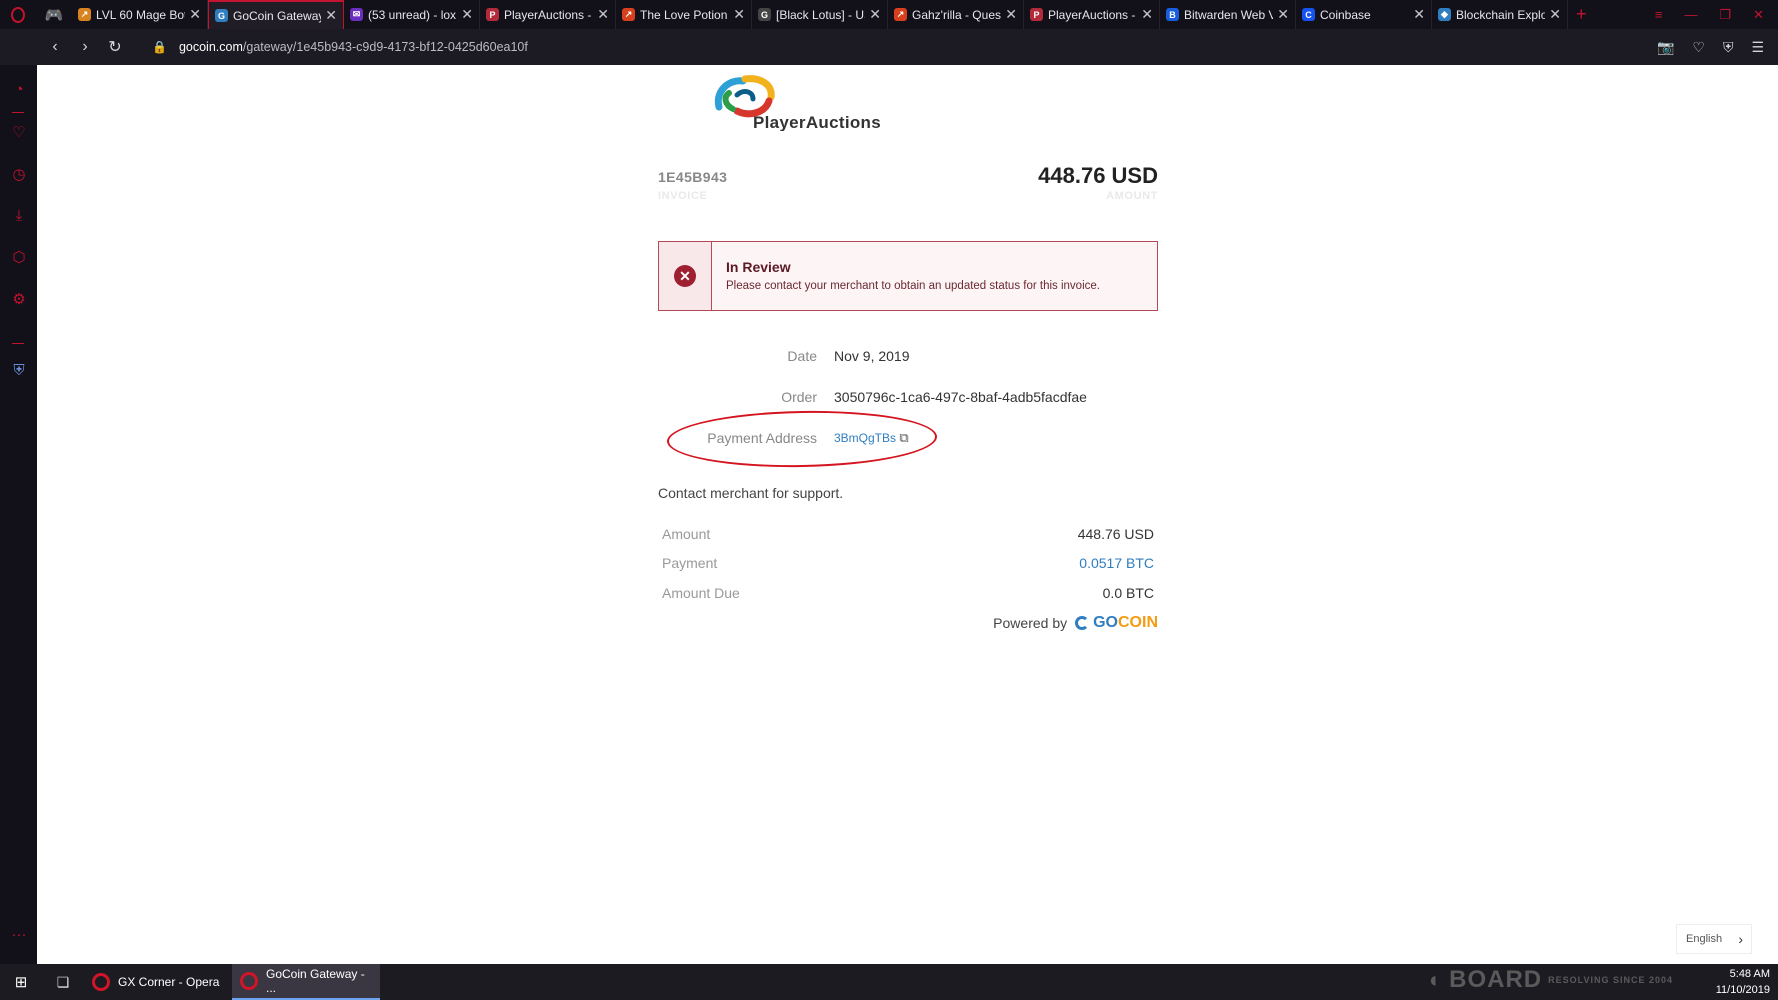  What do you see at coordinates (1030, 623) in the screenshot?
I see `powered-by-label: Powered by` at bounding box center [1030, 623].